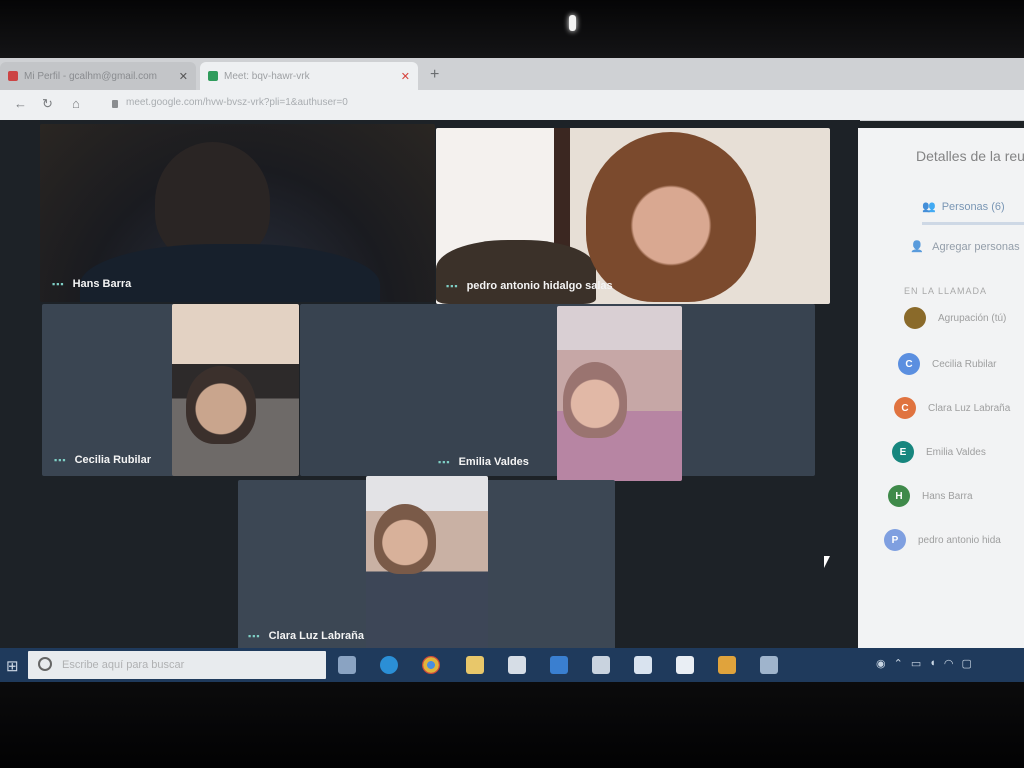  What do you see at coordinates (929, 207) in the screenshot?
I see `people-icon: 👥` at bounding box center [929, 207].